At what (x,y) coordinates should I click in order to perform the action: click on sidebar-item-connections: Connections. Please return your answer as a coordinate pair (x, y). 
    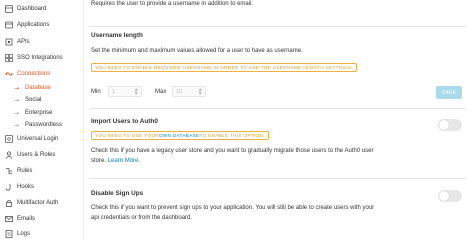
    Looking at the image, I should click on (25, 74).